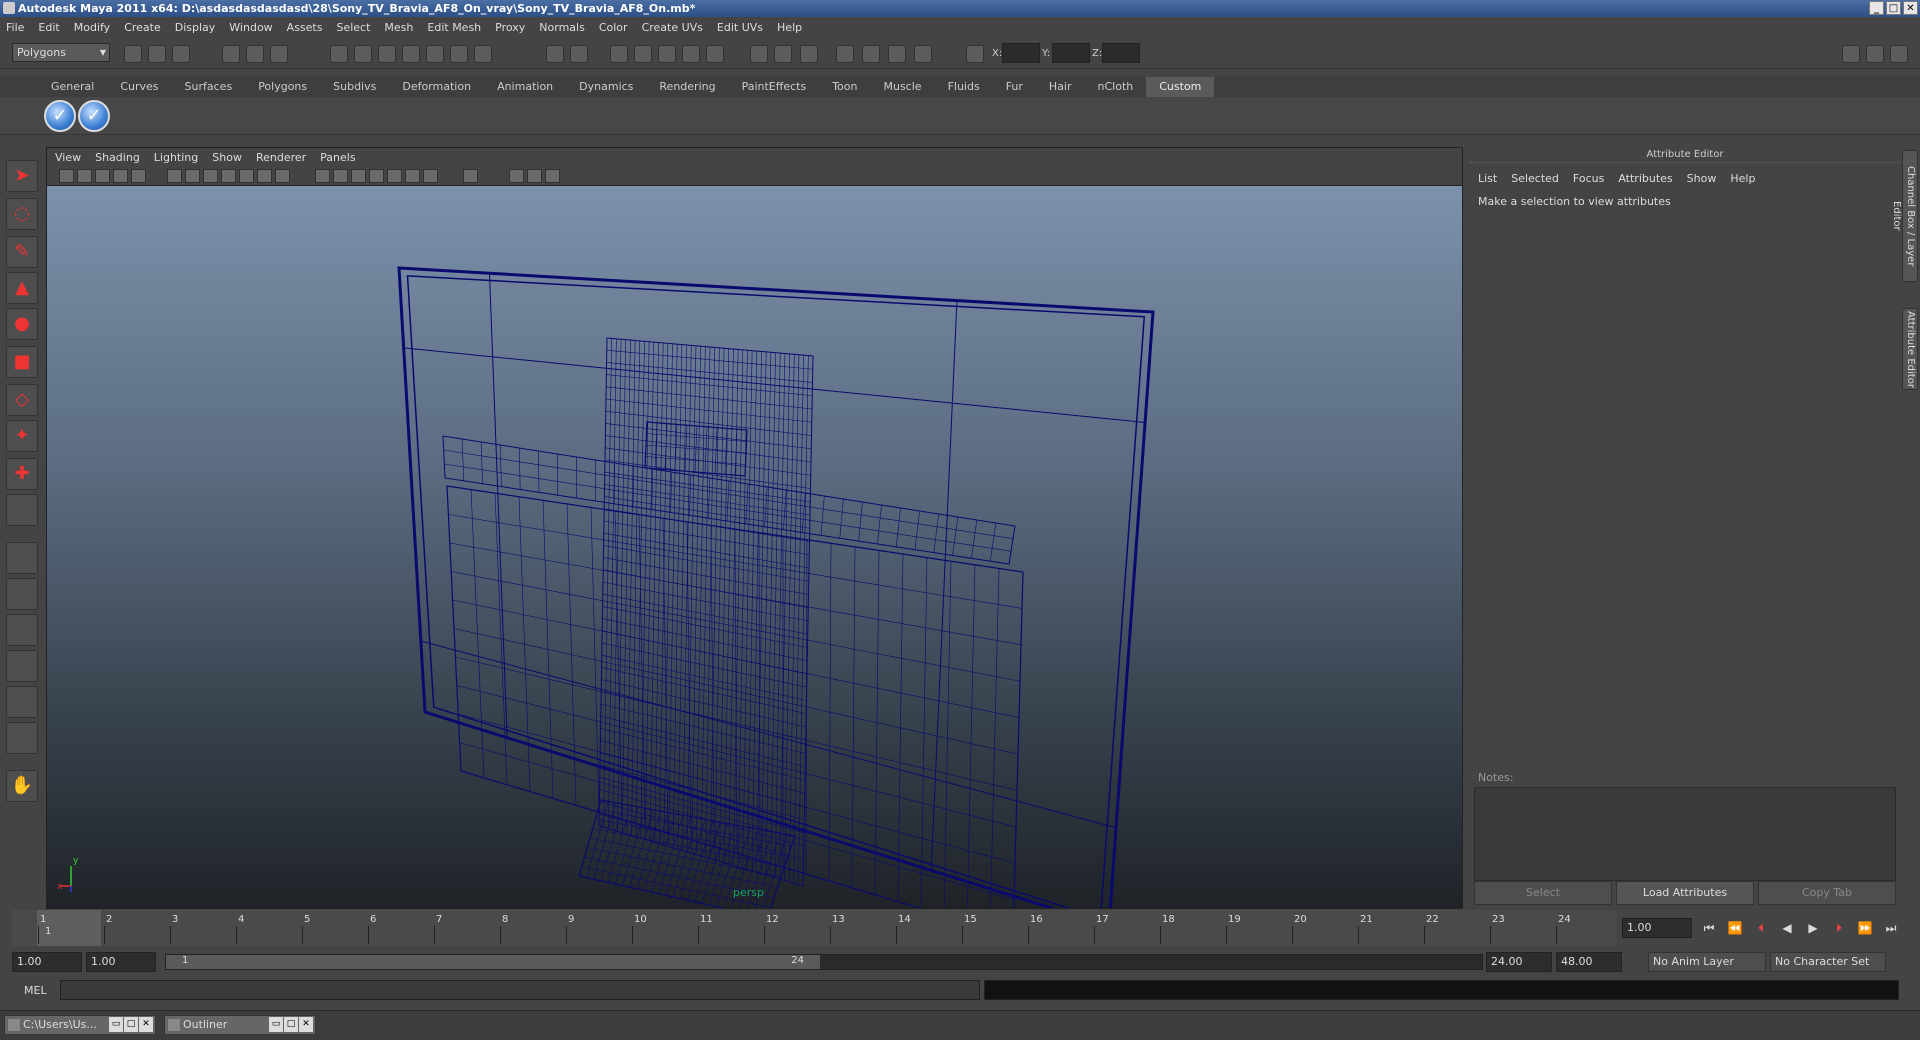  Describe the element at coordinates (1121, 53) in the screenshot. I see `z-field` at that location.